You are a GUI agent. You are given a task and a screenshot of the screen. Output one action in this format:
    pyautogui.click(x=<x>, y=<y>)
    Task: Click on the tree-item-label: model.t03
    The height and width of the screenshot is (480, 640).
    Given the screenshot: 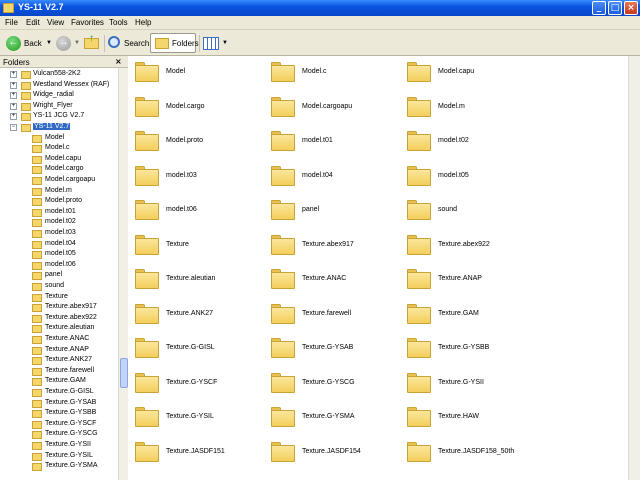 What is the action you would take?
    pyautogui.click(x=60, y=232)
    